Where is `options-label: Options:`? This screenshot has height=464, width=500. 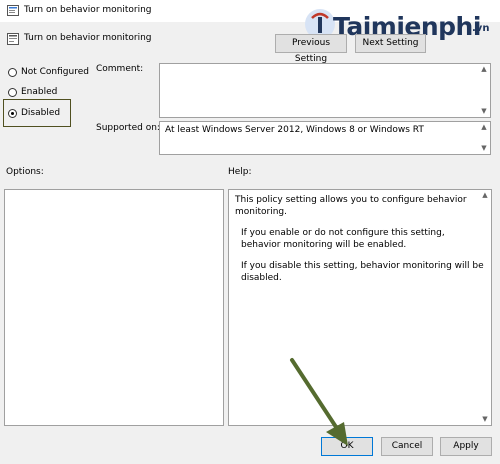 options-label: Options: is located at coordinates (25, 172).